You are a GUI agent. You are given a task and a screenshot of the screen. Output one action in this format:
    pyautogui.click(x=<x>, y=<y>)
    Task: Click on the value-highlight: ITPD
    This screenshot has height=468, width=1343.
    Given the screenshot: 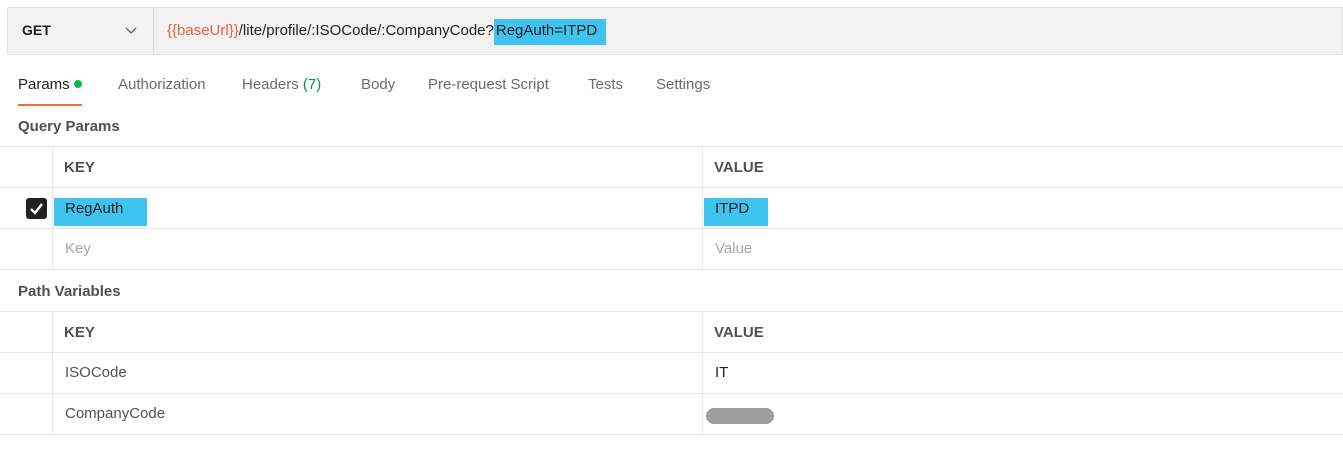 What is the action you would take?
    pyautogui.click(x=736, y=212)
    